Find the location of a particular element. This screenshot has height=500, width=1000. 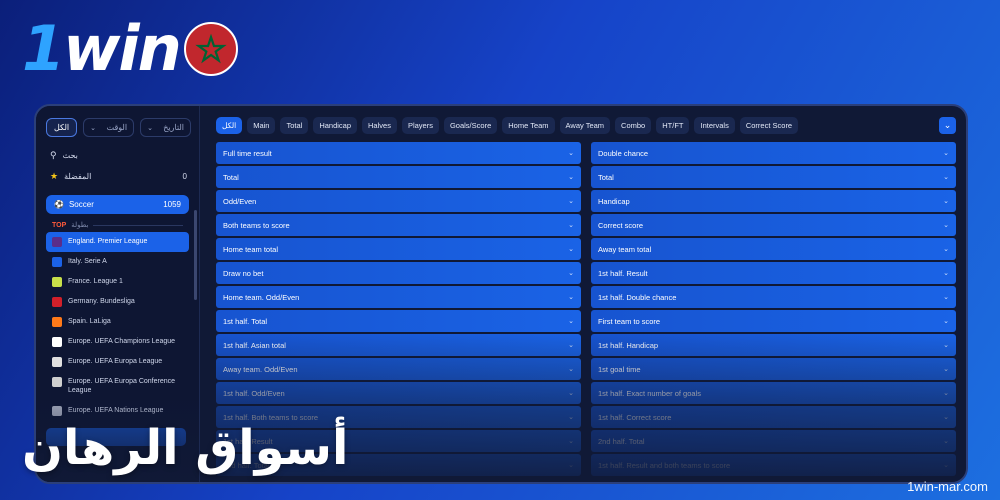

sidebar-filters: الكل ⌄ الوقت ⌄ التاريخ is located at coordinates (117, 125).